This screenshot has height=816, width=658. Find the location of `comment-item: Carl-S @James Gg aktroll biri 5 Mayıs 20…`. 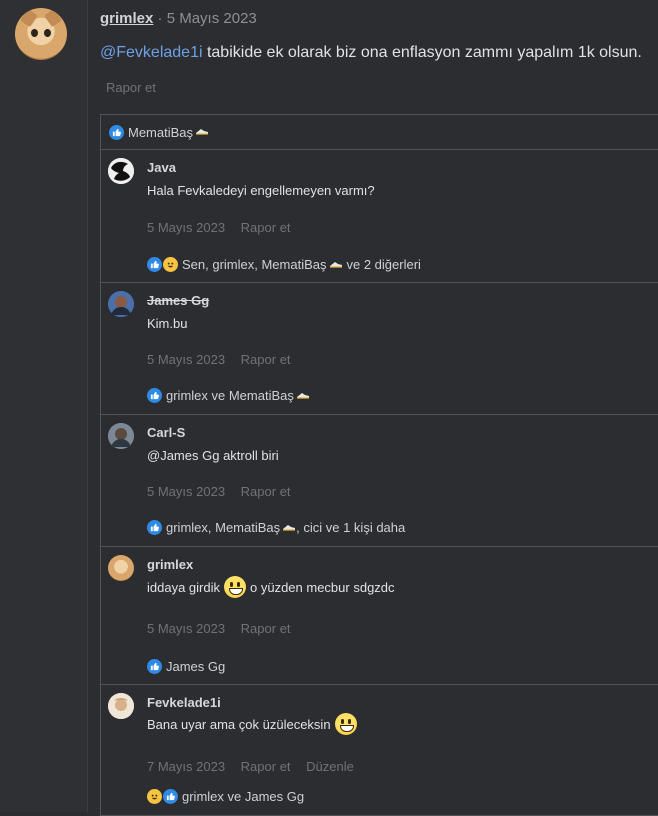

comment-item: Carl-S @James Gg aktroll biri 5 Mayıs 20… is located at coordinates (379, 481).